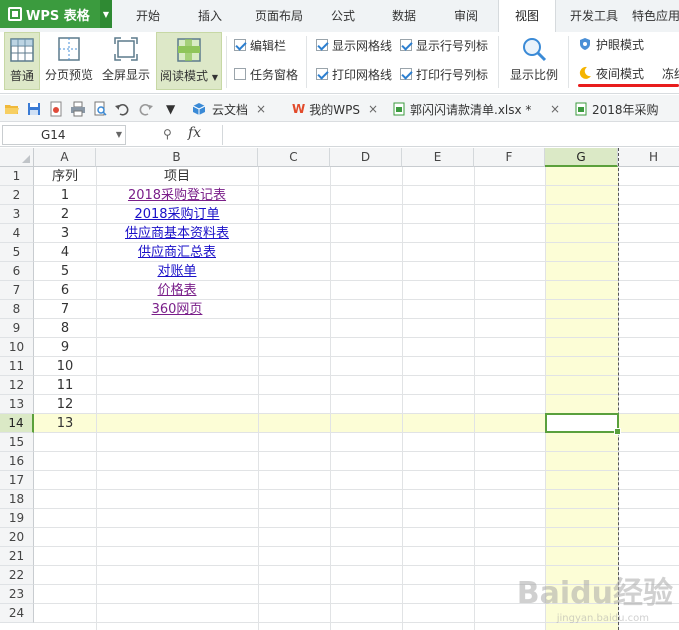 The image size is (679, 630). What do you see at coordinates (194, 133) in the screenshot?
I see `insert-function-icon: fx` at bounding box center [194, 133].